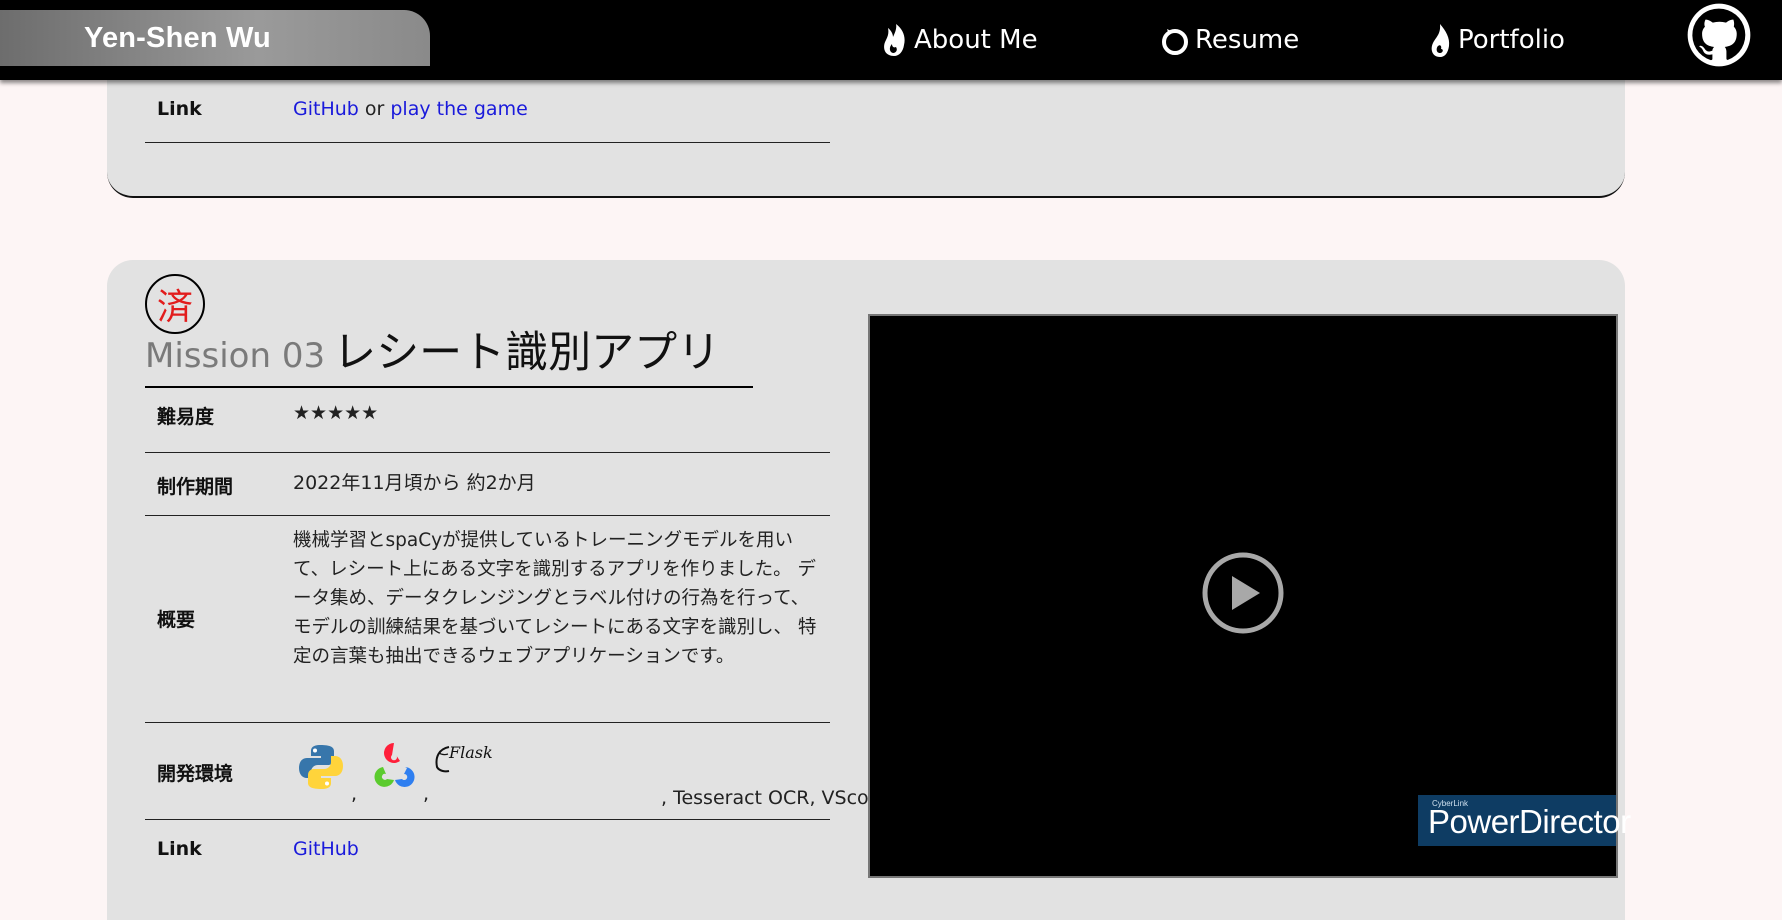  I want to click on tech-icons: , , Flask , Tesseract OCR, VScode 等, so click(605, 775).